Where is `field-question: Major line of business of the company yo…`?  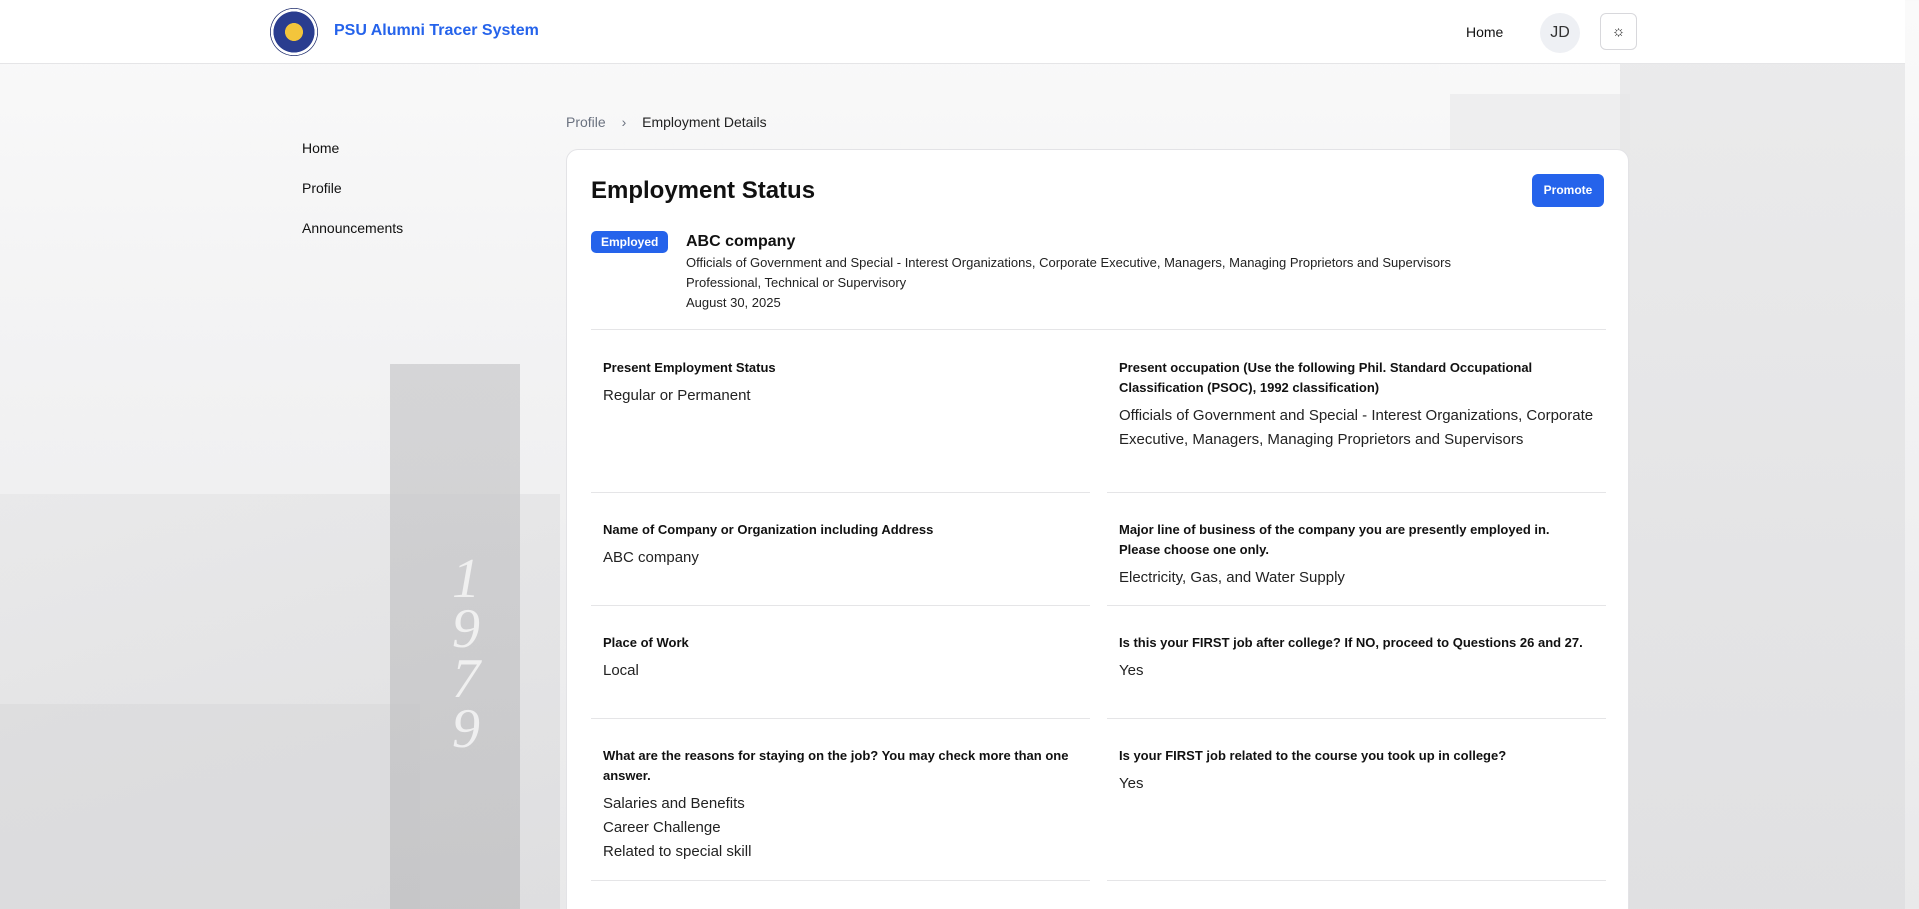 field-question: Major line of business of the company yo… is located at coordinates (1334, 539).